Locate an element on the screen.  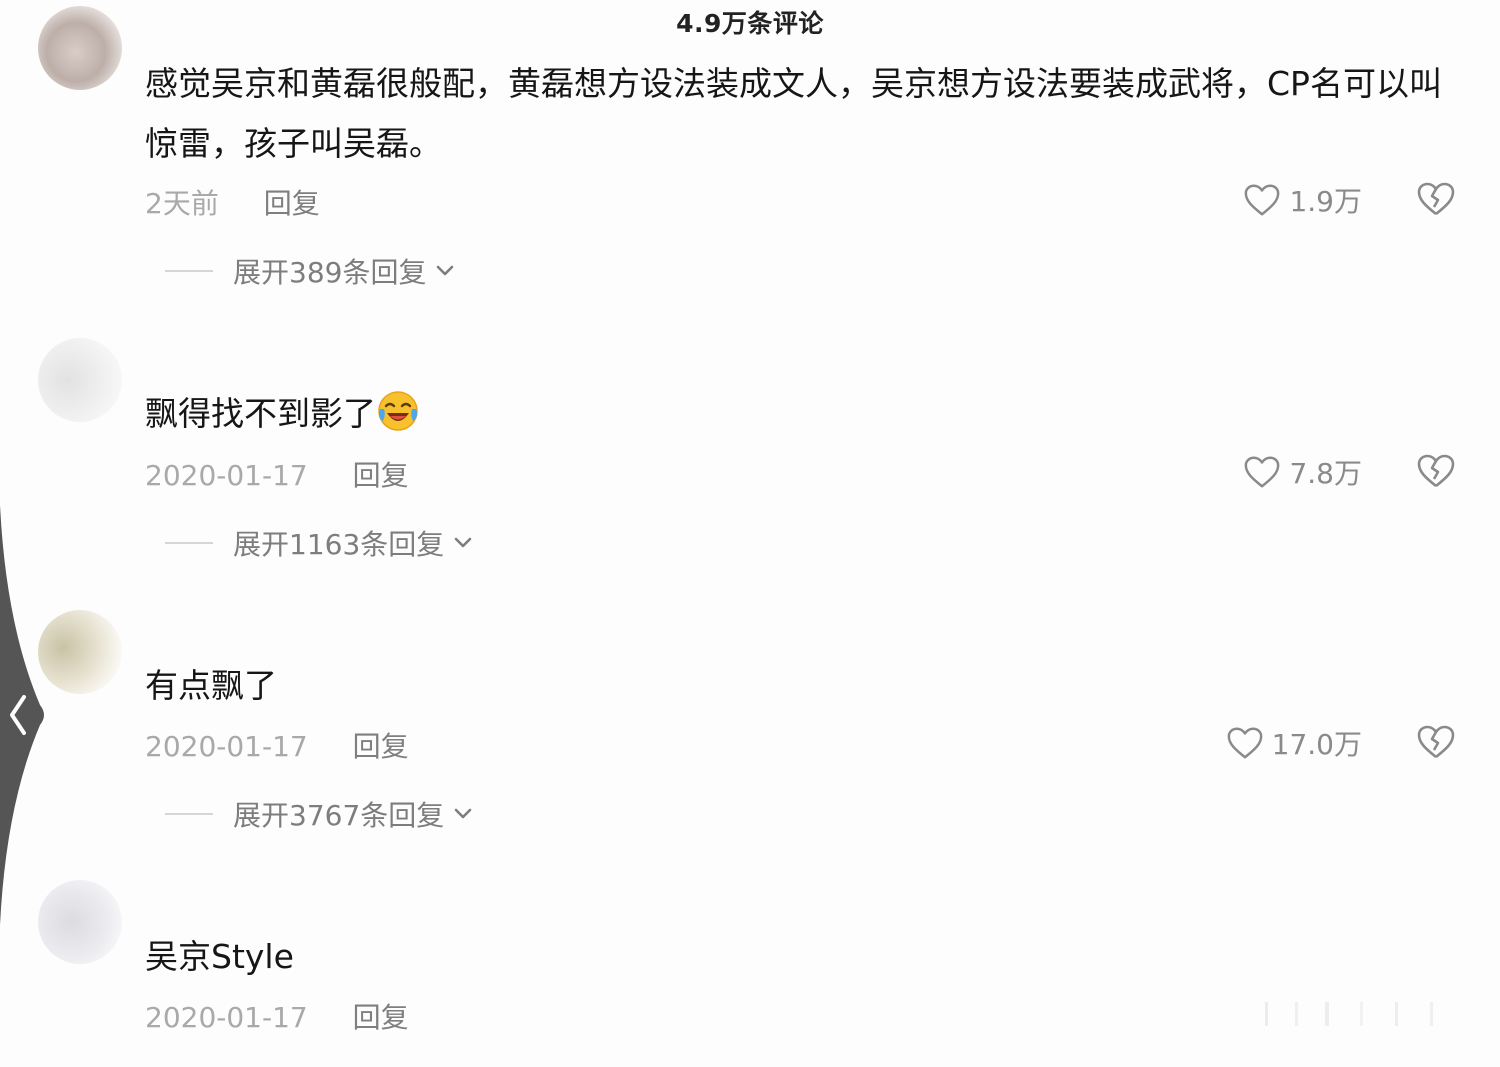
comment-meta: 2天前 回复 is located at coordinates (232, 202).